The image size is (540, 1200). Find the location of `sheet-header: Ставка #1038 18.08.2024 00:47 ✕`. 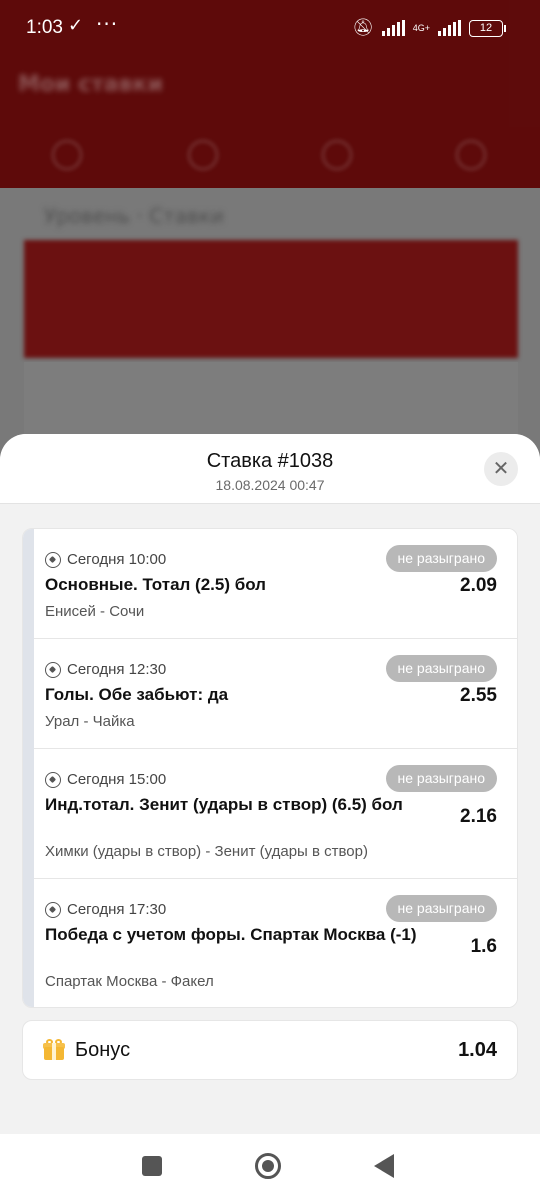

sheet-header: Ставка #1038 18.08.2024 00:47 ✕ is located at coordinates (270, 469).